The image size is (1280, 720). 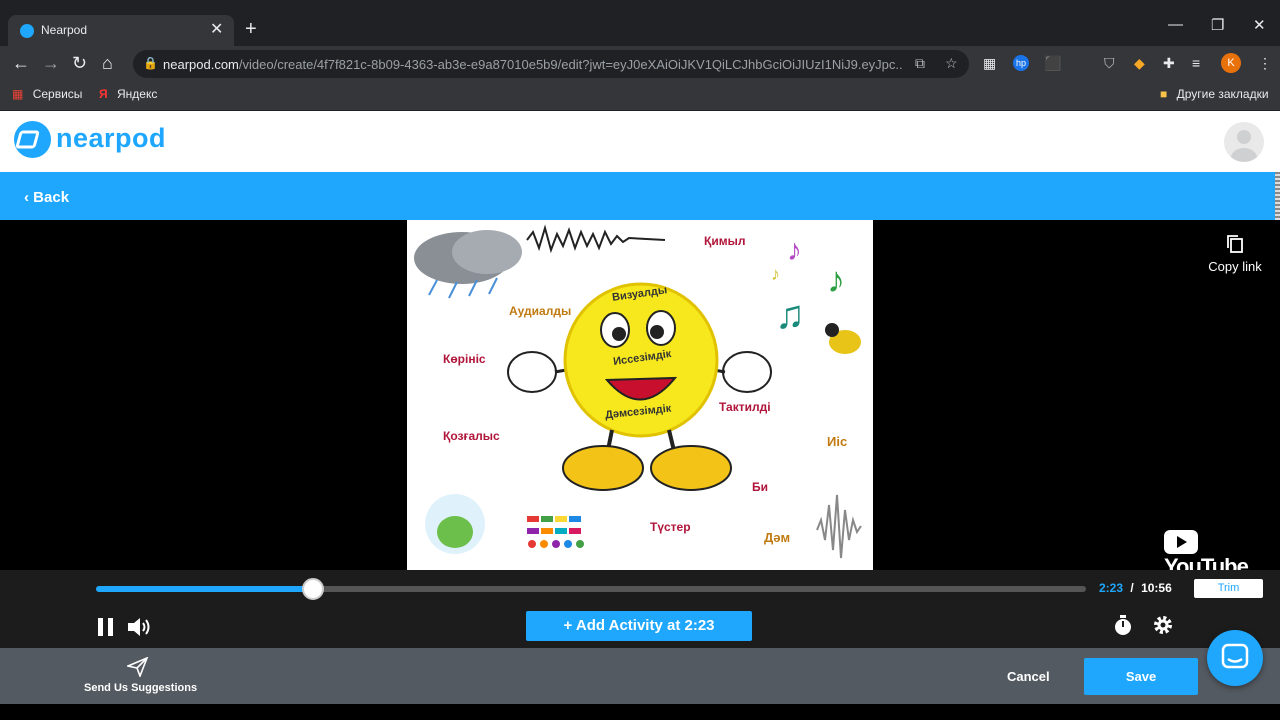 I want to click on progress-scrubber, so click(x=312, y=589).